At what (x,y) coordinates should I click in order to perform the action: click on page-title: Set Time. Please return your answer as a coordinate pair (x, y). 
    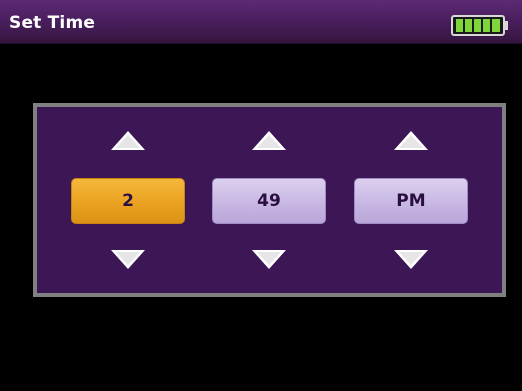
    Looking at the image, I should click on (52, 23).